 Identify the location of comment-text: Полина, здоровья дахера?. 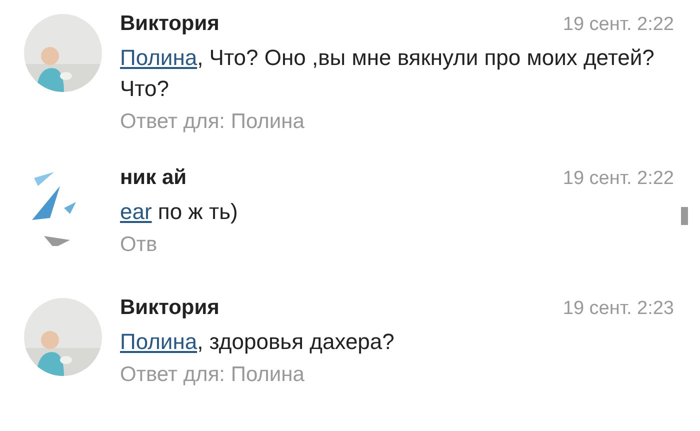
(258, 342).